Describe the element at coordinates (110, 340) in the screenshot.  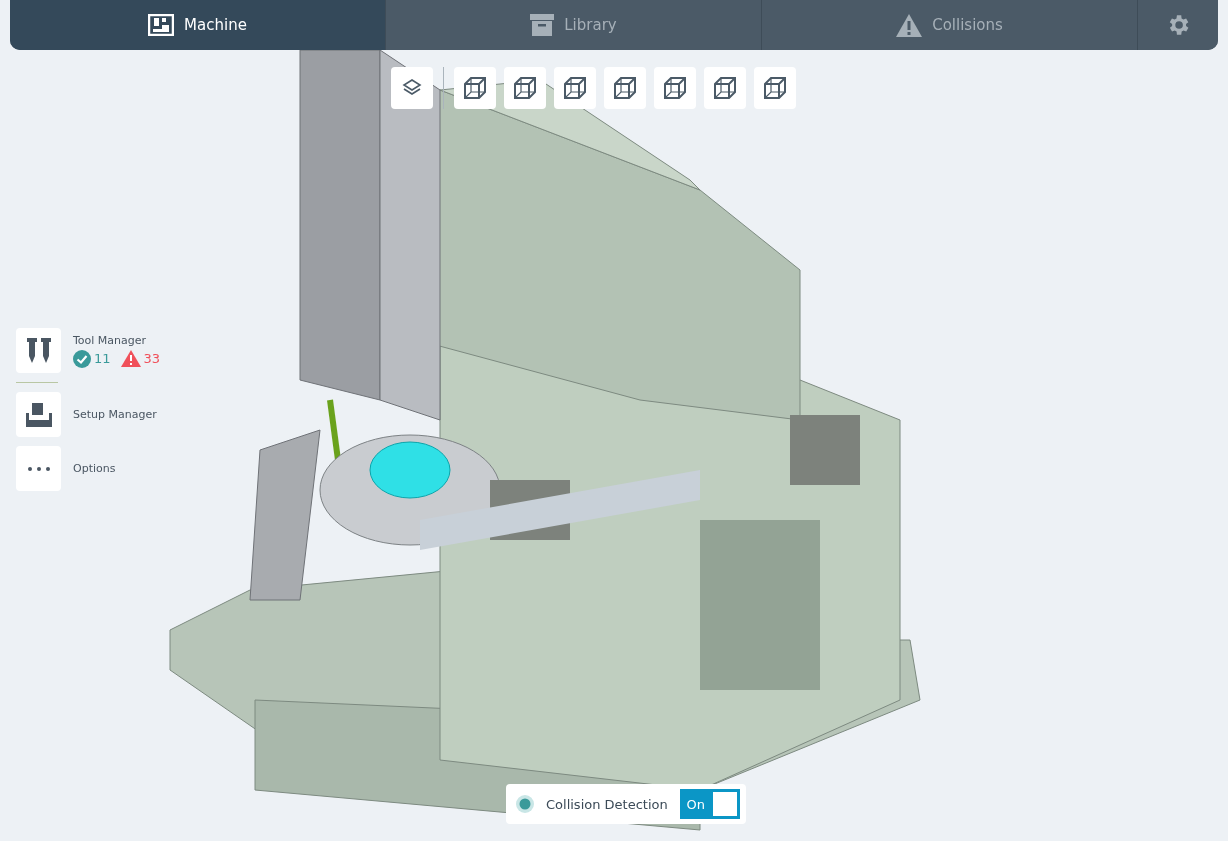
I see `side-panel-label: Tool Manager` at that location.